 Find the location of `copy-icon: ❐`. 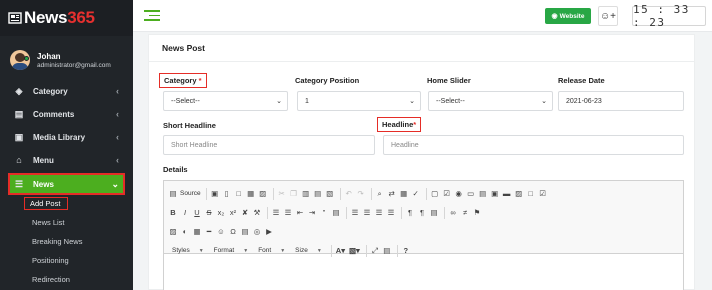

copy-icon: ❐ is located at coordinates (294, 194).